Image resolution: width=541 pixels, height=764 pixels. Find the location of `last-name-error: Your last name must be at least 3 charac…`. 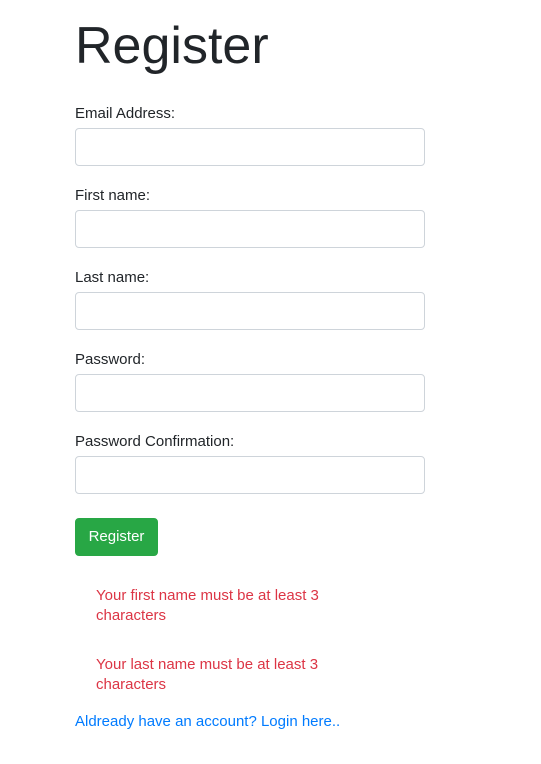

last-name-error: Your last name must be at least 3 charac… is located at coordinates (207, 674).